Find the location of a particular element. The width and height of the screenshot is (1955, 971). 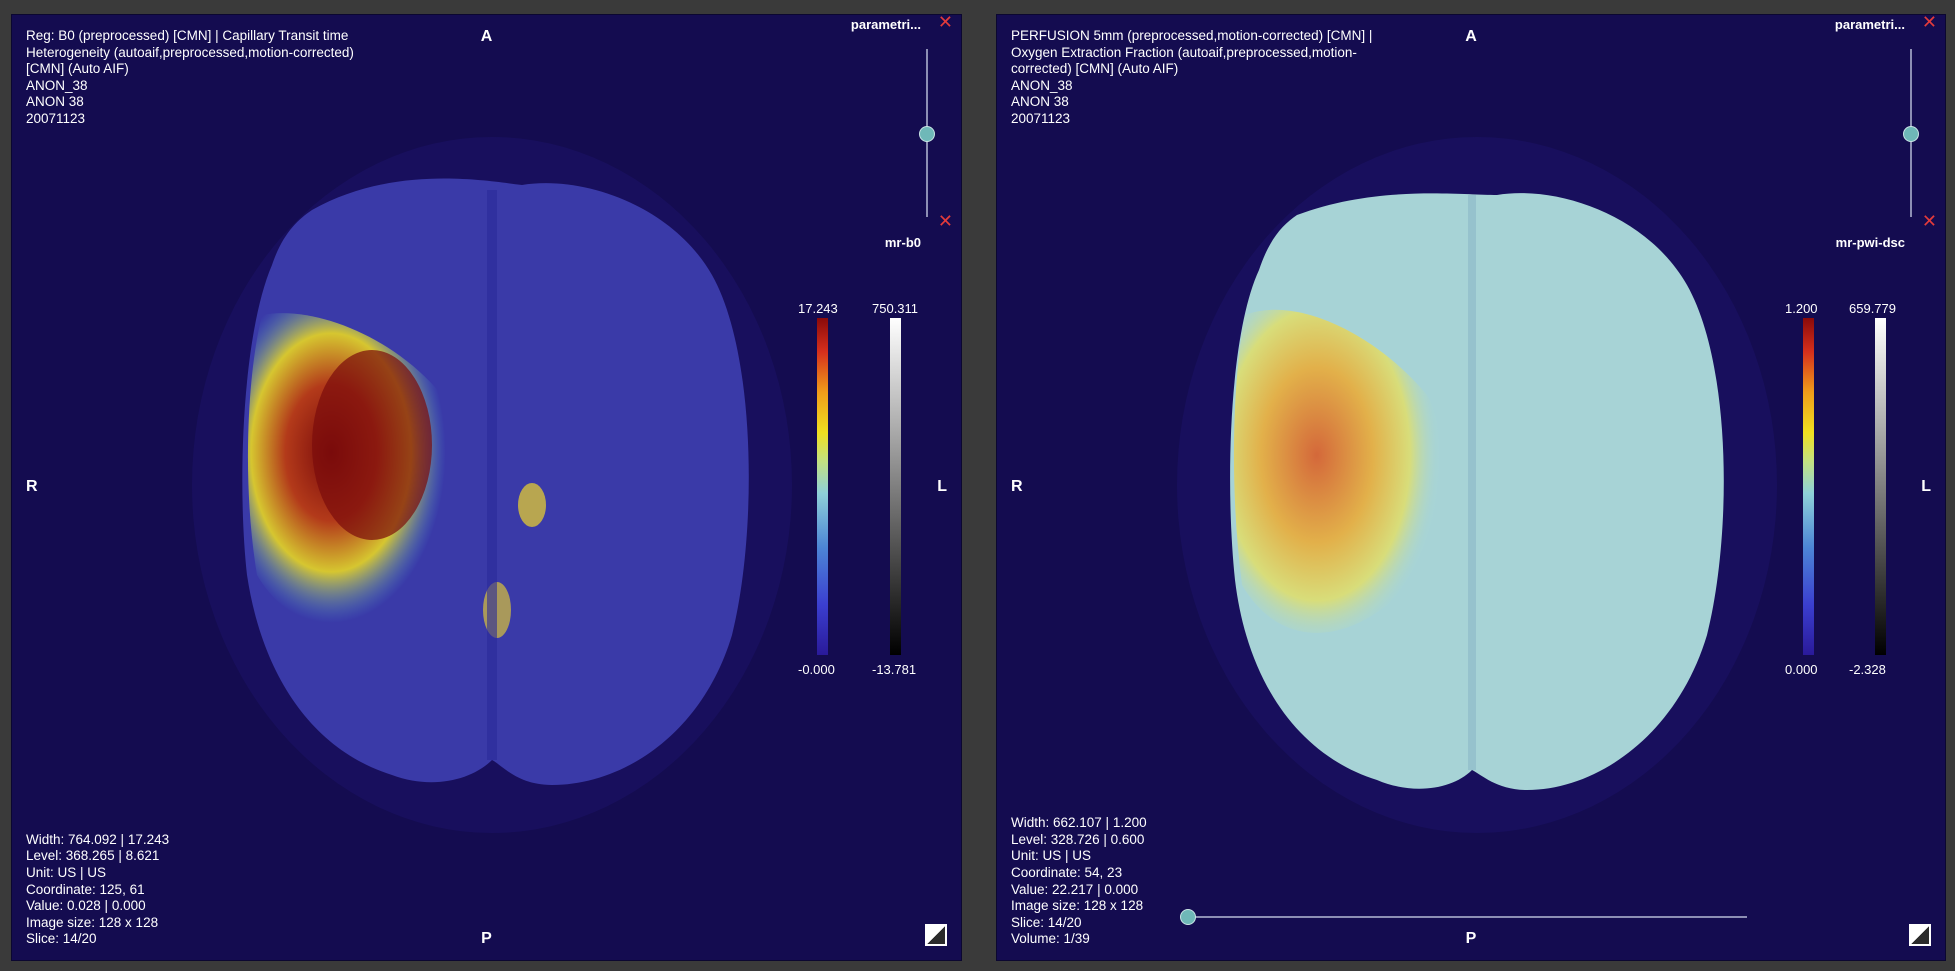

layer-label-base: mr-b0 is located at coordinates (902, 242).